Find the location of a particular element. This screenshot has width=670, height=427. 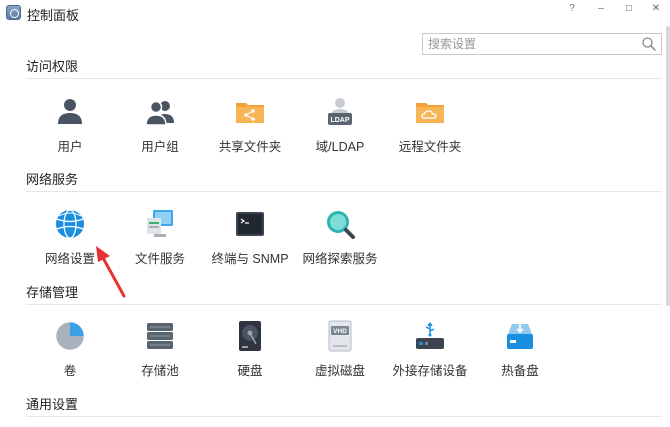

user-group-icon is located at coordinates (159, 113).